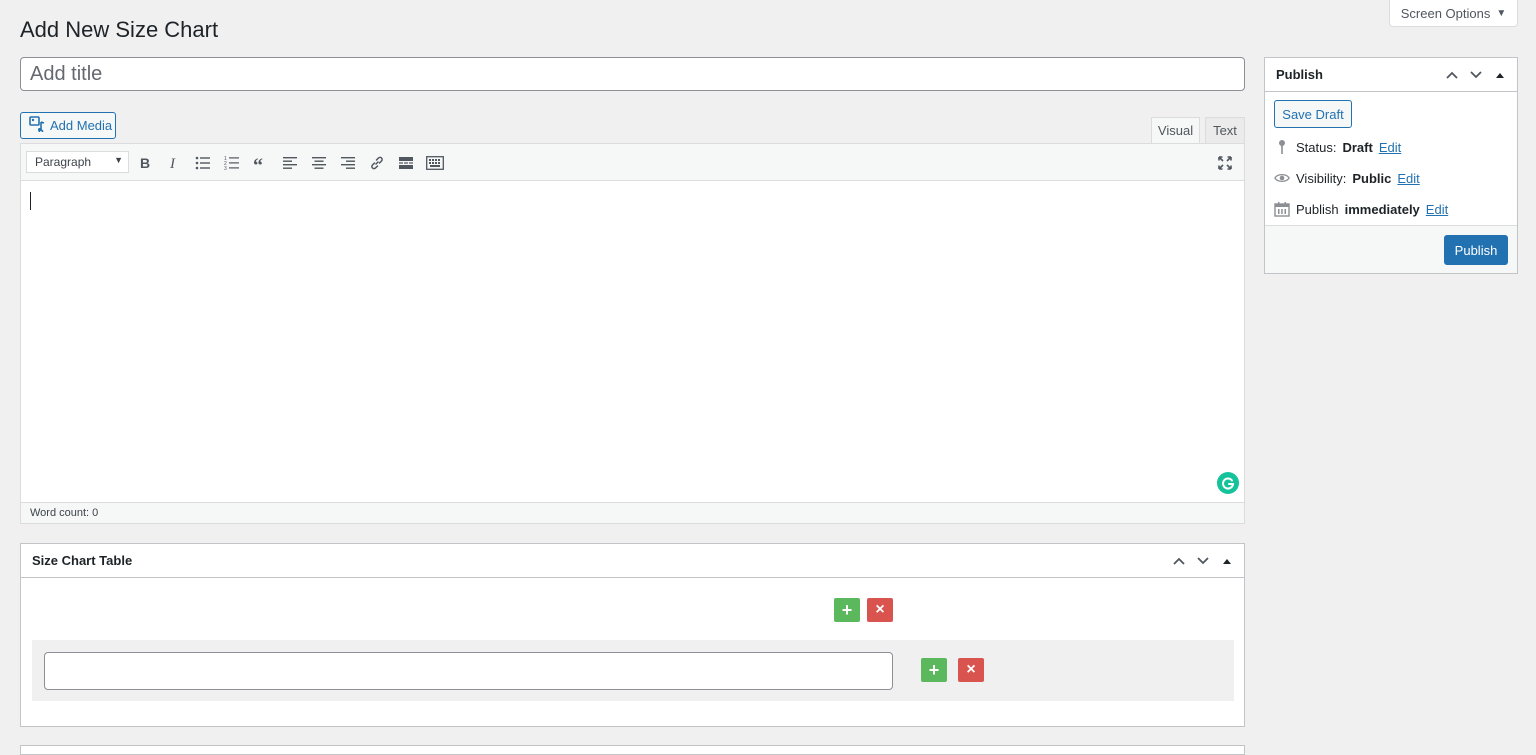 The image size is (1536, 755). Describe the element at coordinates (81, 125) in the screenshot. I see `add-media-label: Add Media` at that location.